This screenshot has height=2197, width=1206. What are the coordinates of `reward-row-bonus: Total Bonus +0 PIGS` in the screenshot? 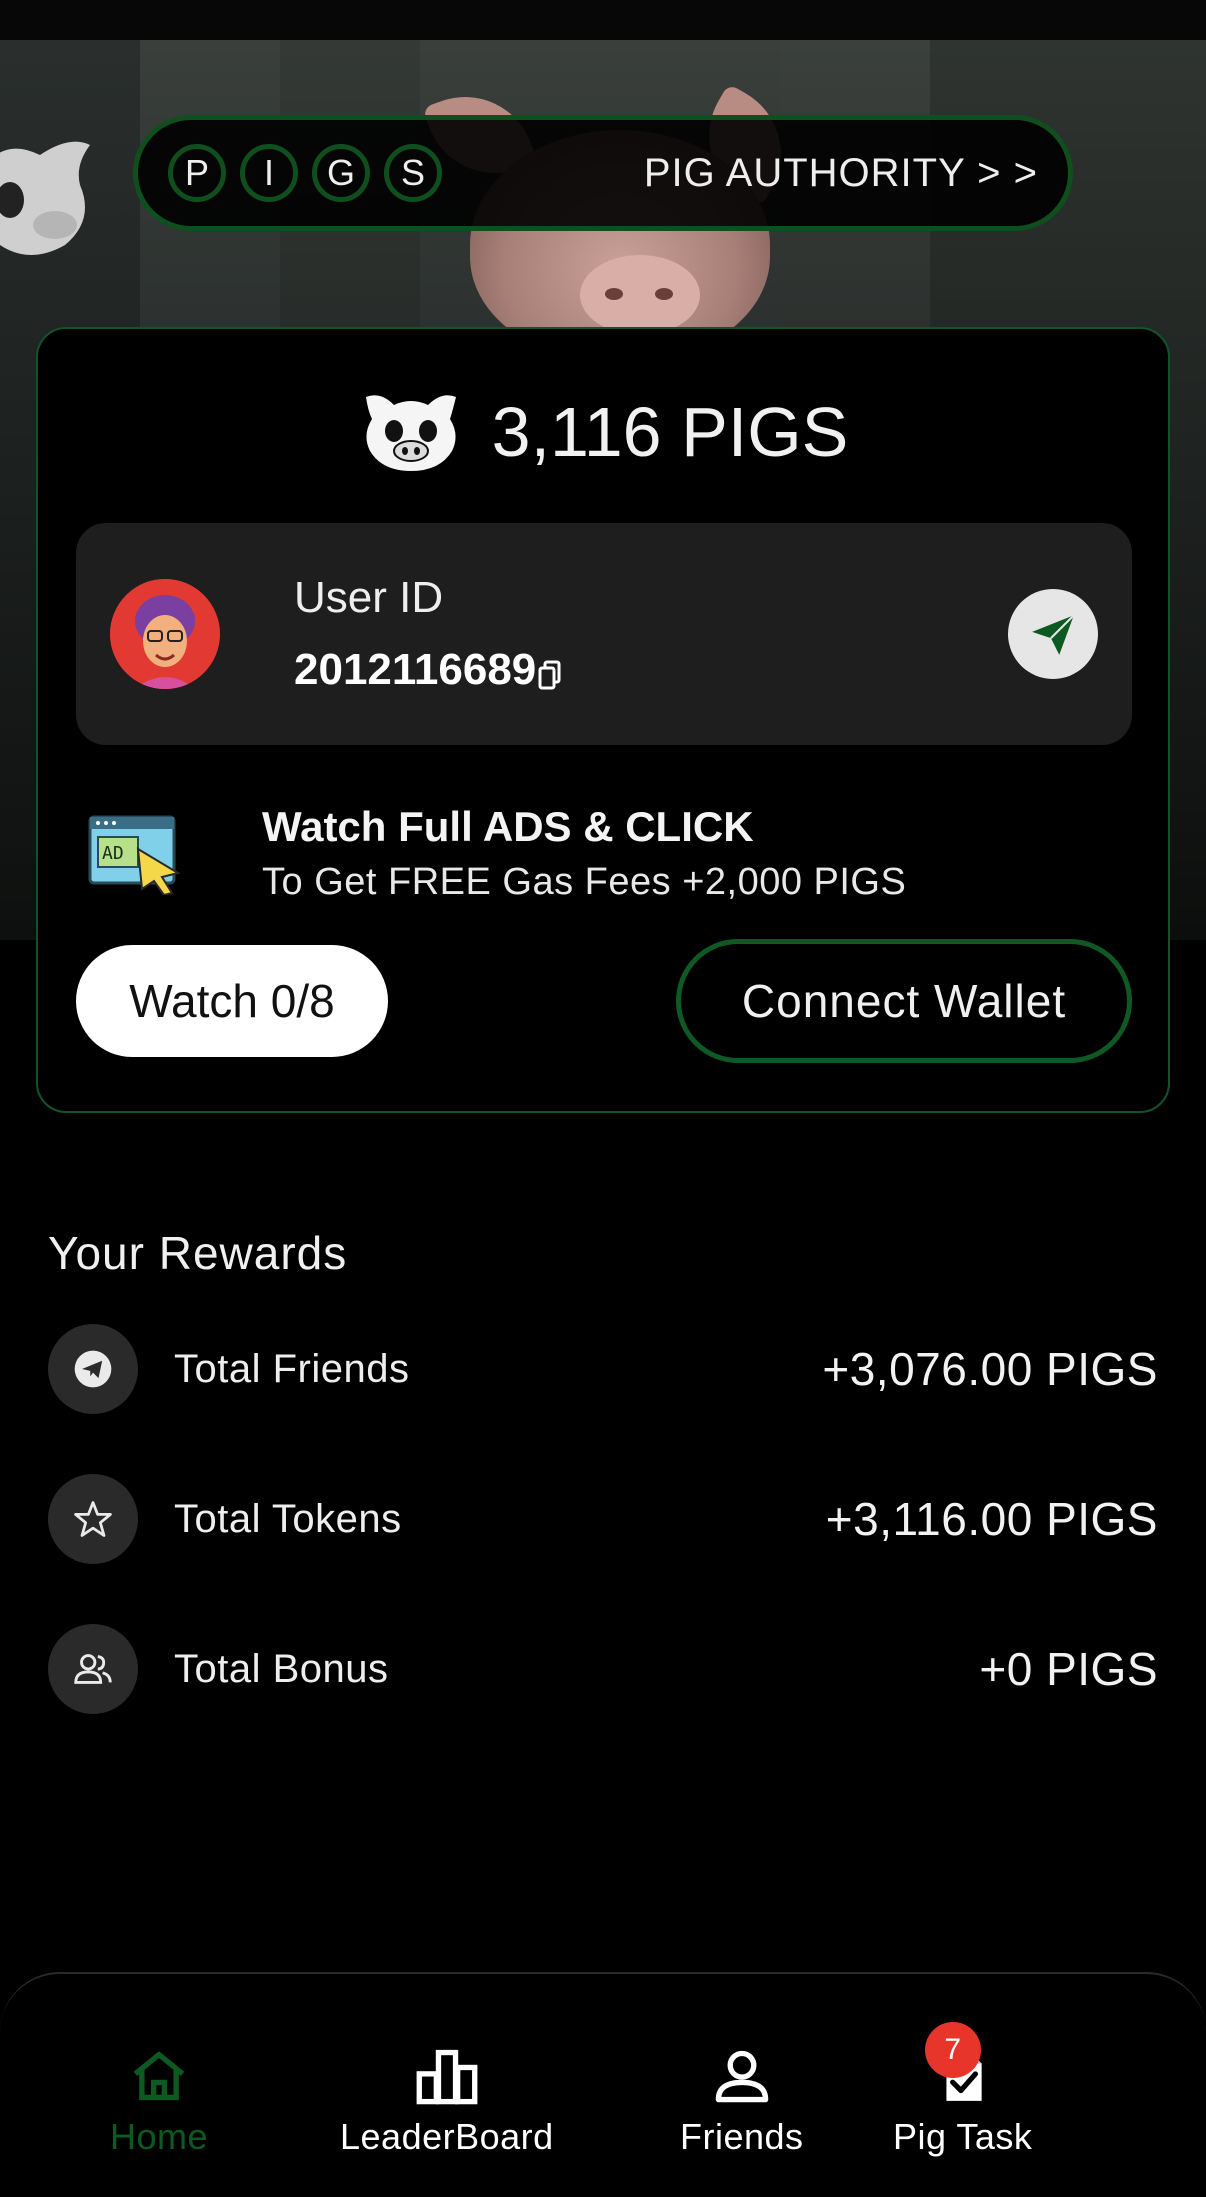 It's located at (603, 1669).